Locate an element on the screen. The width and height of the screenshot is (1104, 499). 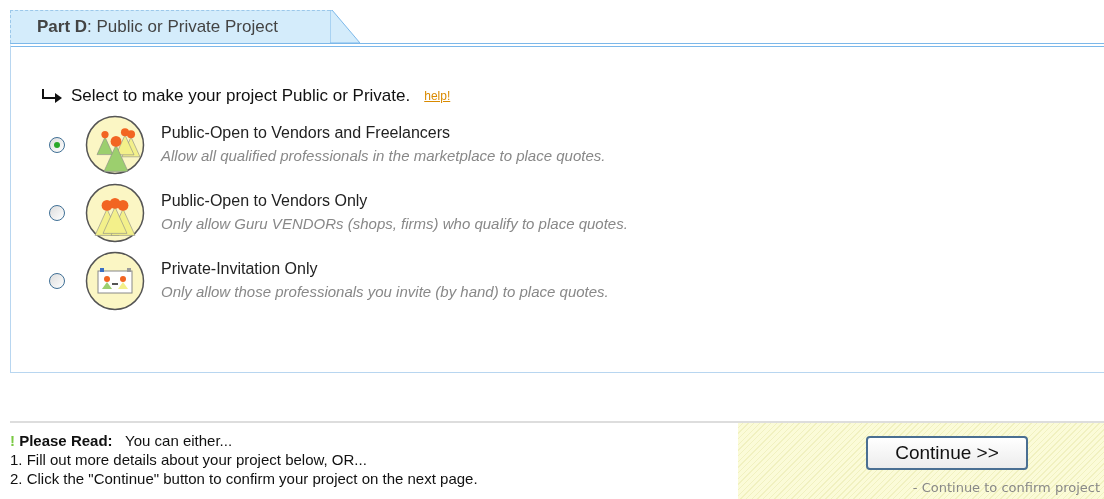
notice-label: Please Read: is located at coordinates (66, 440).